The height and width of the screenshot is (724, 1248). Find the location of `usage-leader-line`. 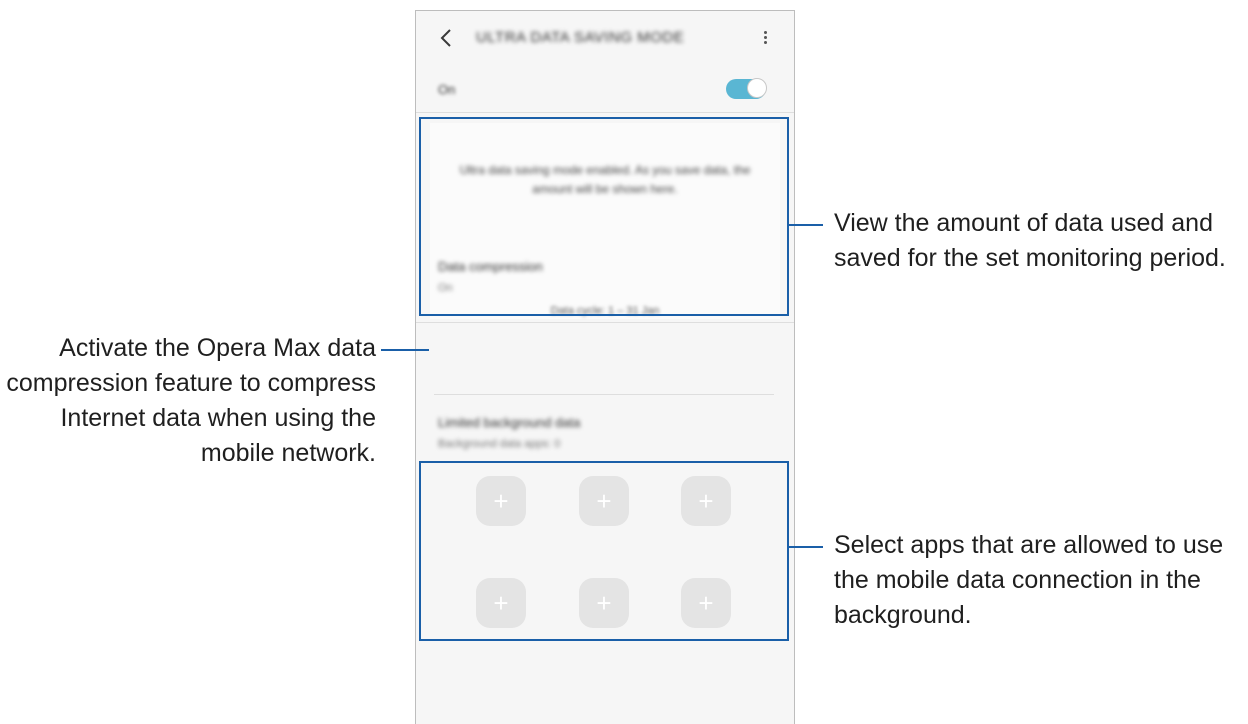

usage-leader-line is located at coordinates (806, 225).